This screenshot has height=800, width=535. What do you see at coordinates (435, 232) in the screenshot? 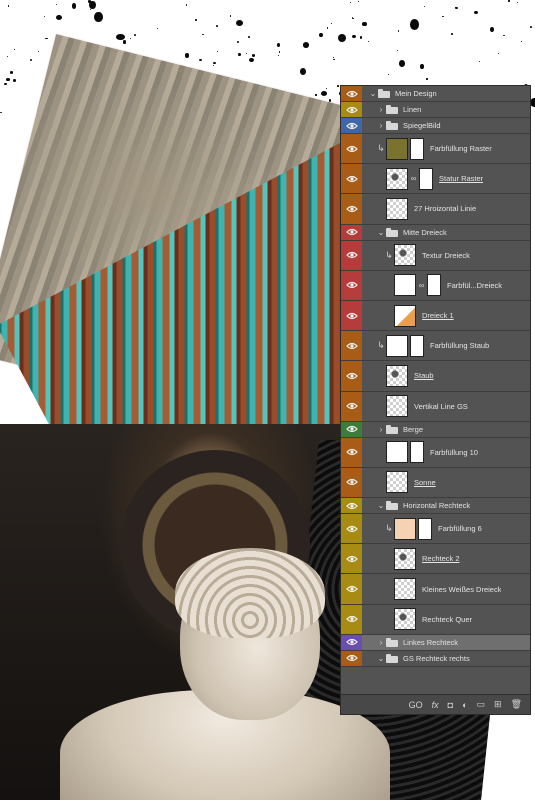
I see `layer-row: ⌄ Mitte Dreieck` at bounding box center [435, 232].